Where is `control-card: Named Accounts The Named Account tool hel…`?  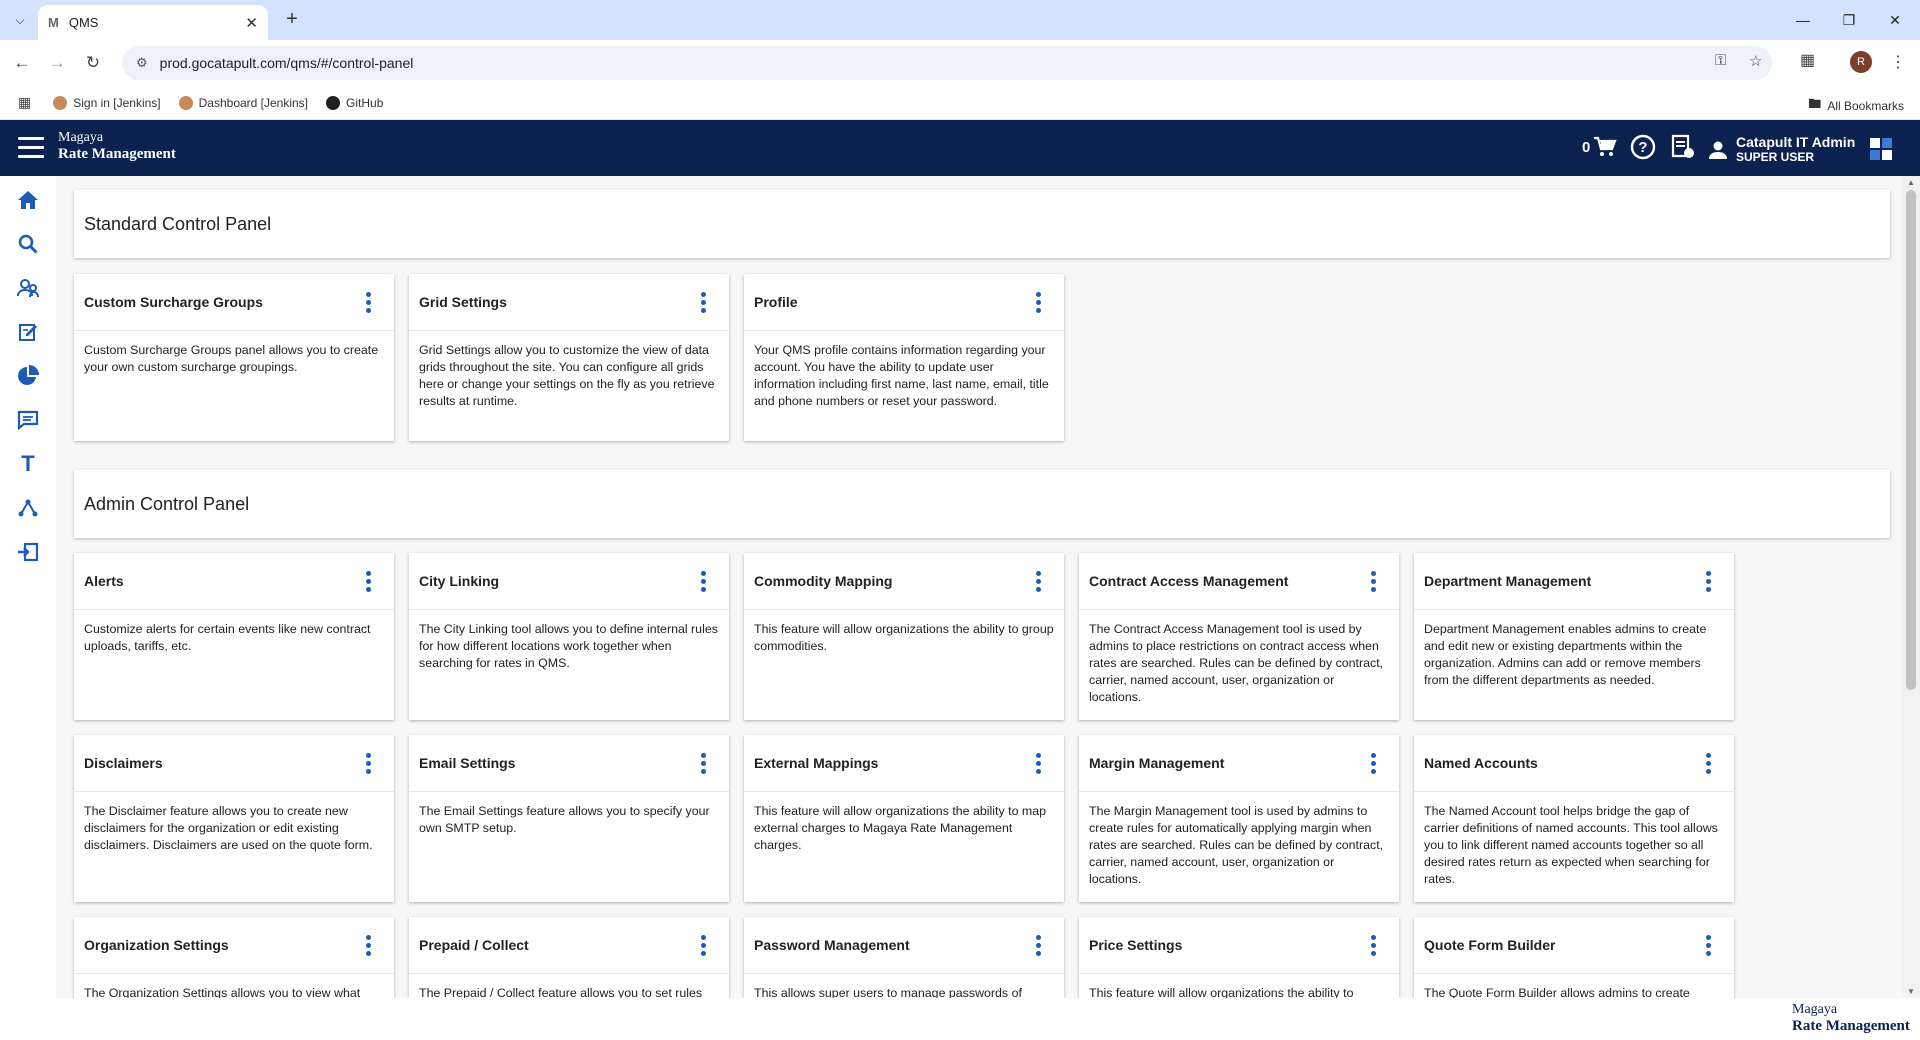
control-card: Named Accounts The Named Account tool hel… is located at coordinates (1574, 818).